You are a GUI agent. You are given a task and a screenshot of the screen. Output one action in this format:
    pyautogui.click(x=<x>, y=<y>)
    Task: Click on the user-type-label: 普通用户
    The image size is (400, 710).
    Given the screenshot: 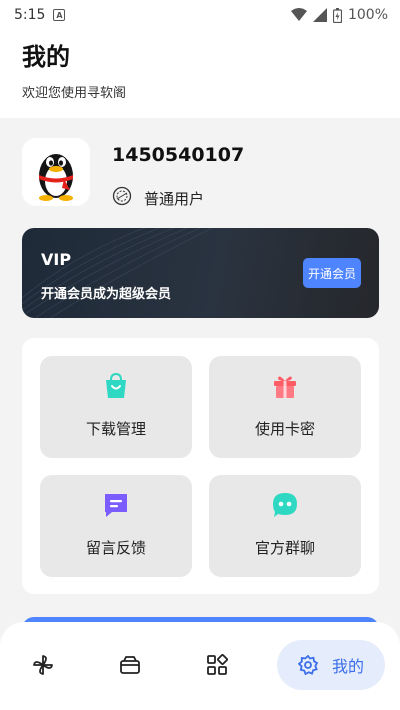 What is the action you would take?
    pyautogui.click(x=174, y=198)
    